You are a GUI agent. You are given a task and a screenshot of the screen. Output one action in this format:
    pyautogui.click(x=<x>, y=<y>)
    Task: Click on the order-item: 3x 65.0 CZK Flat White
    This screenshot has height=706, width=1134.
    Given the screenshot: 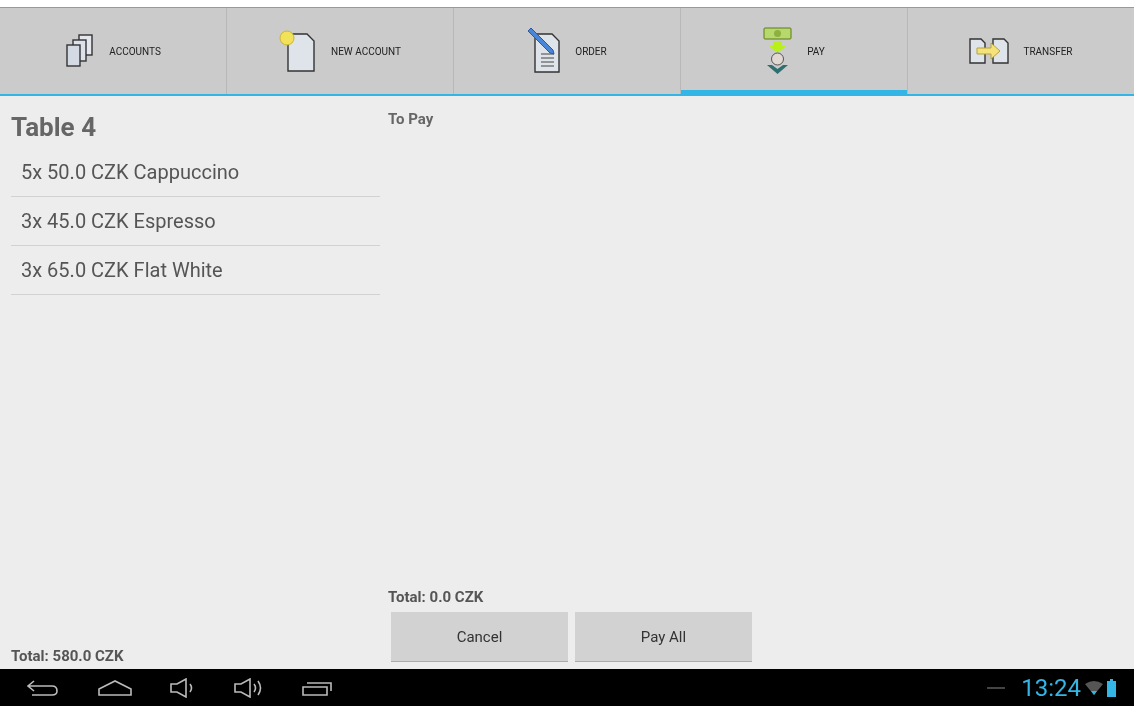 What is the action you would take?
    pyautogui.click(x=195, y=270)
    